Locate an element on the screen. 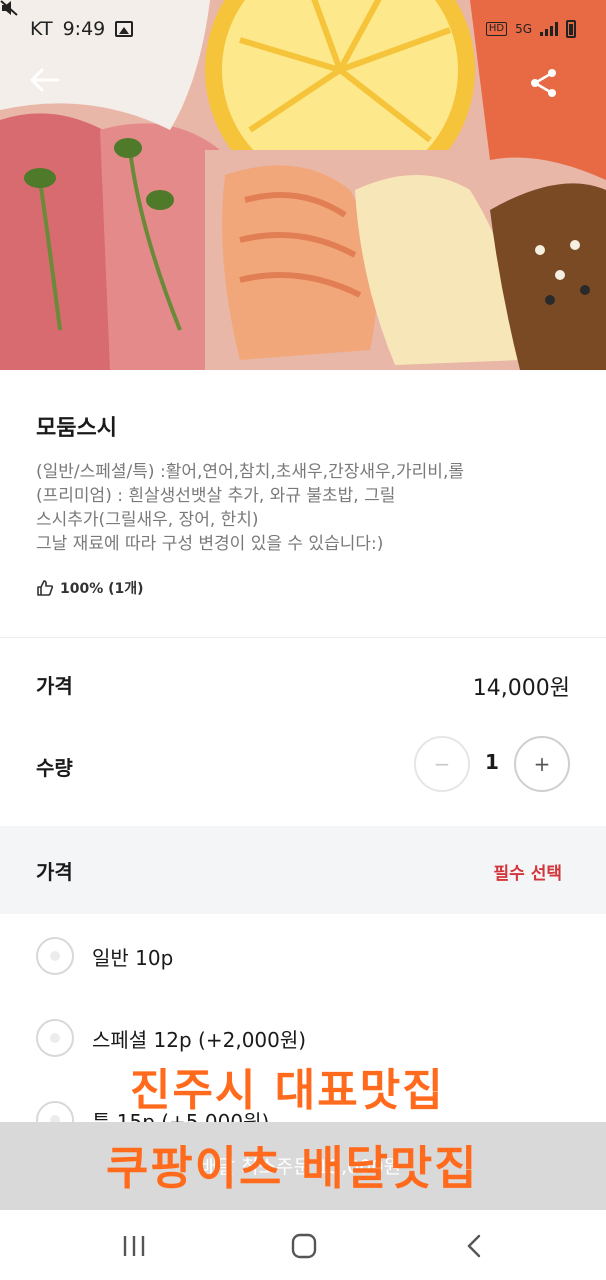  status-bar: KT 9:49 HD 5G is located at coordinates (303, 29).